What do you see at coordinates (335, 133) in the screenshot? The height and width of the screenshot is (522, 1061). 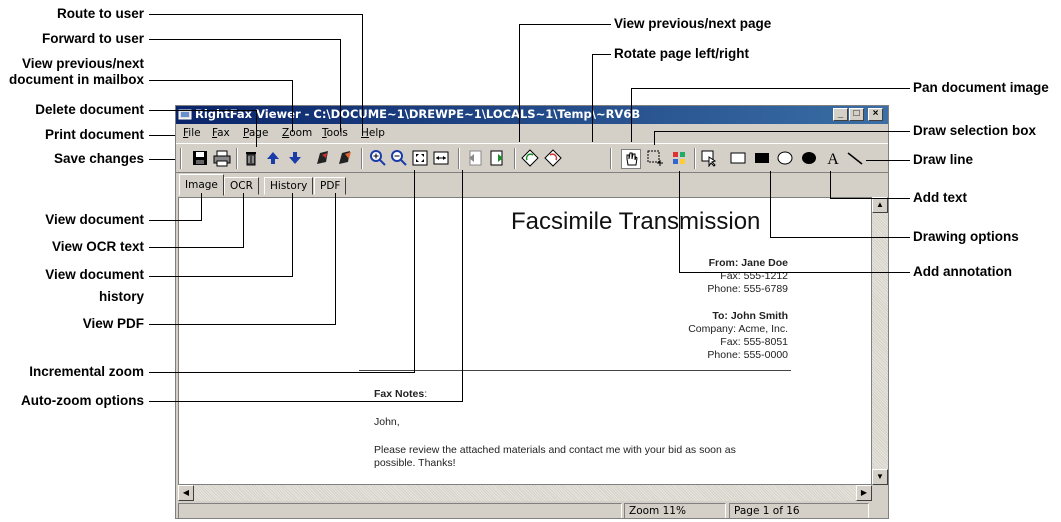 I see `menu-tools: Tools` at bounding box center [335, 133].